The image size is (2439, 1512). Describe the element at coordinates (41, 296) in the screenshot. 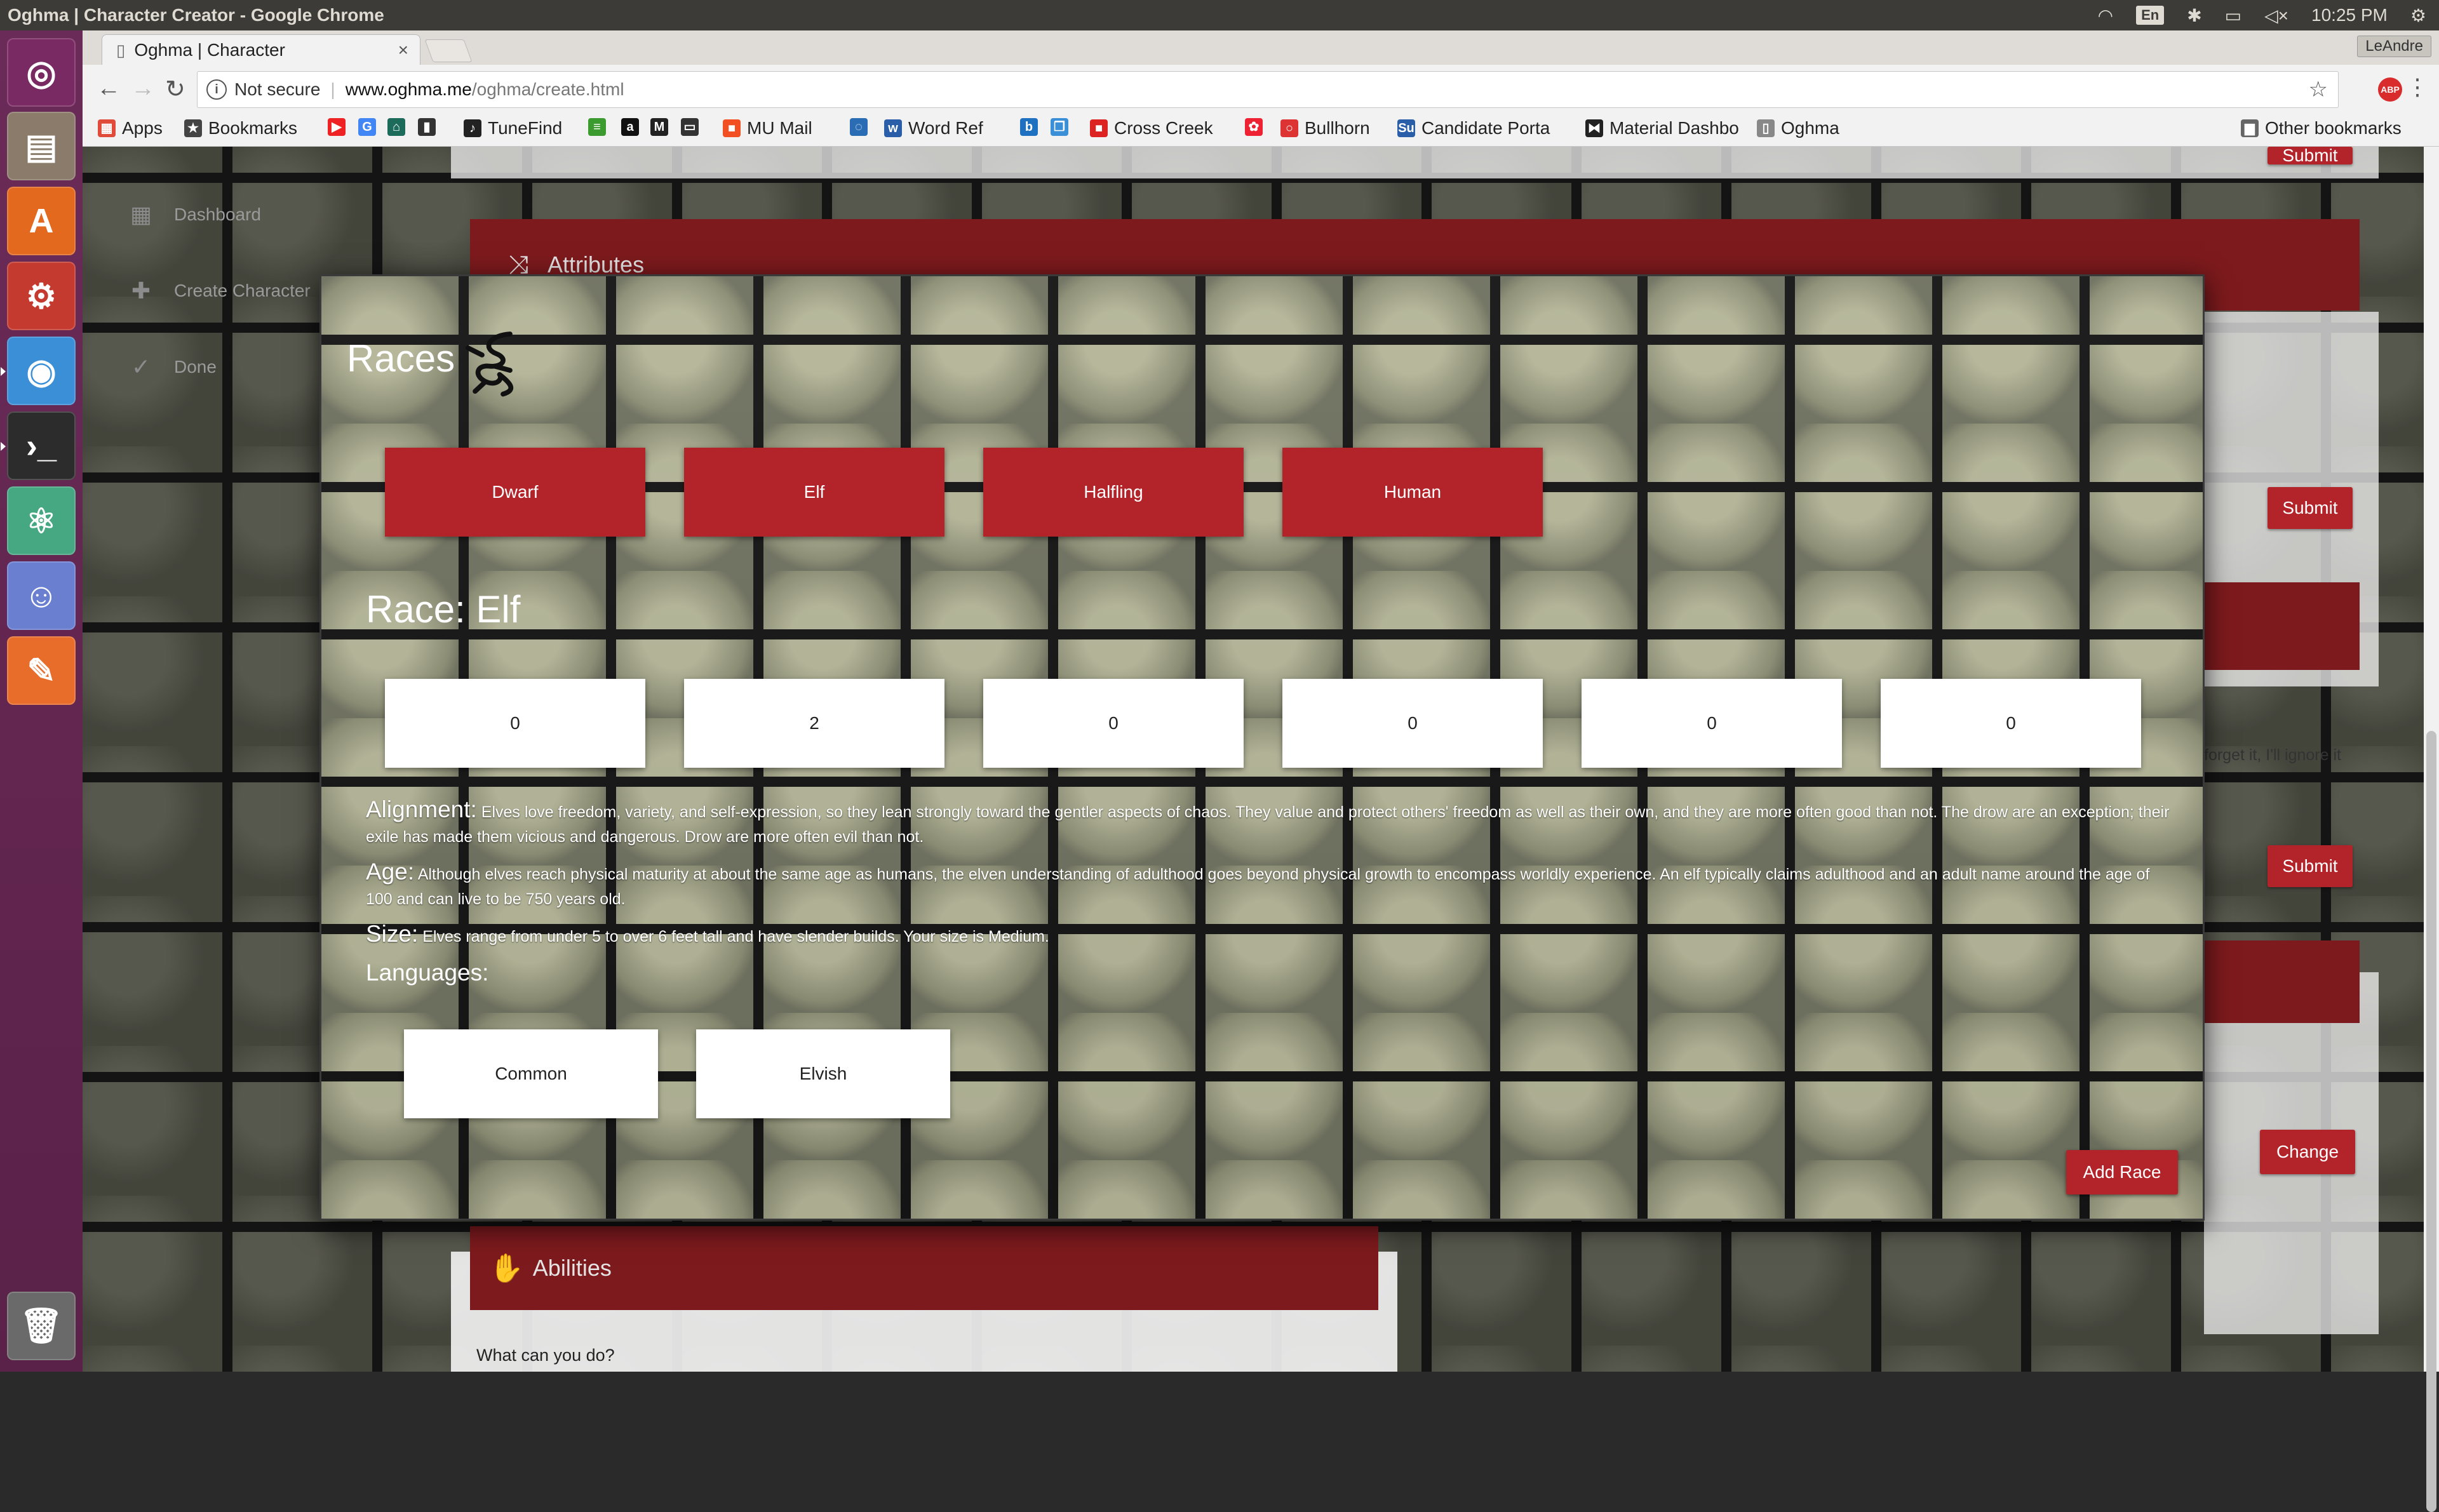

I see `system-settings-icon: ⚙` at that location.